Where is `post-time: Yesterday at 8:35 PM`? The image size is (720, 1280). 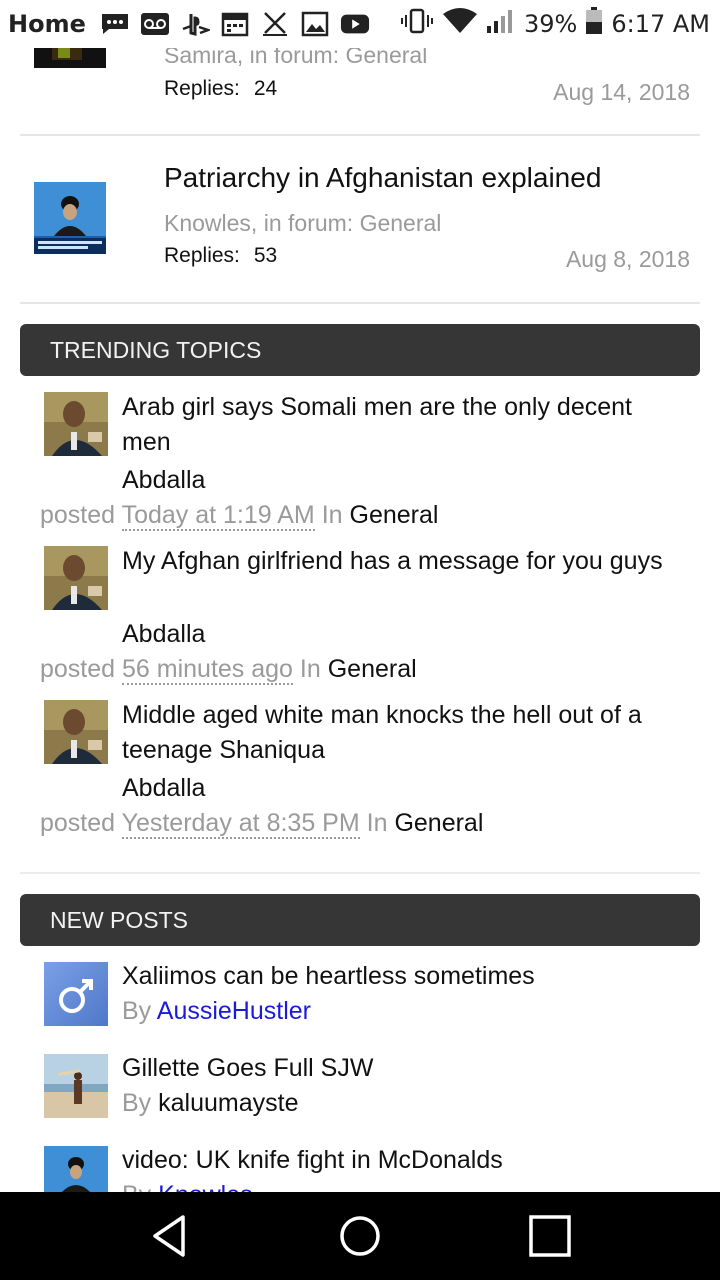
post-time: Yesterday at 8:35 PM is located at coordinates (240, 824).